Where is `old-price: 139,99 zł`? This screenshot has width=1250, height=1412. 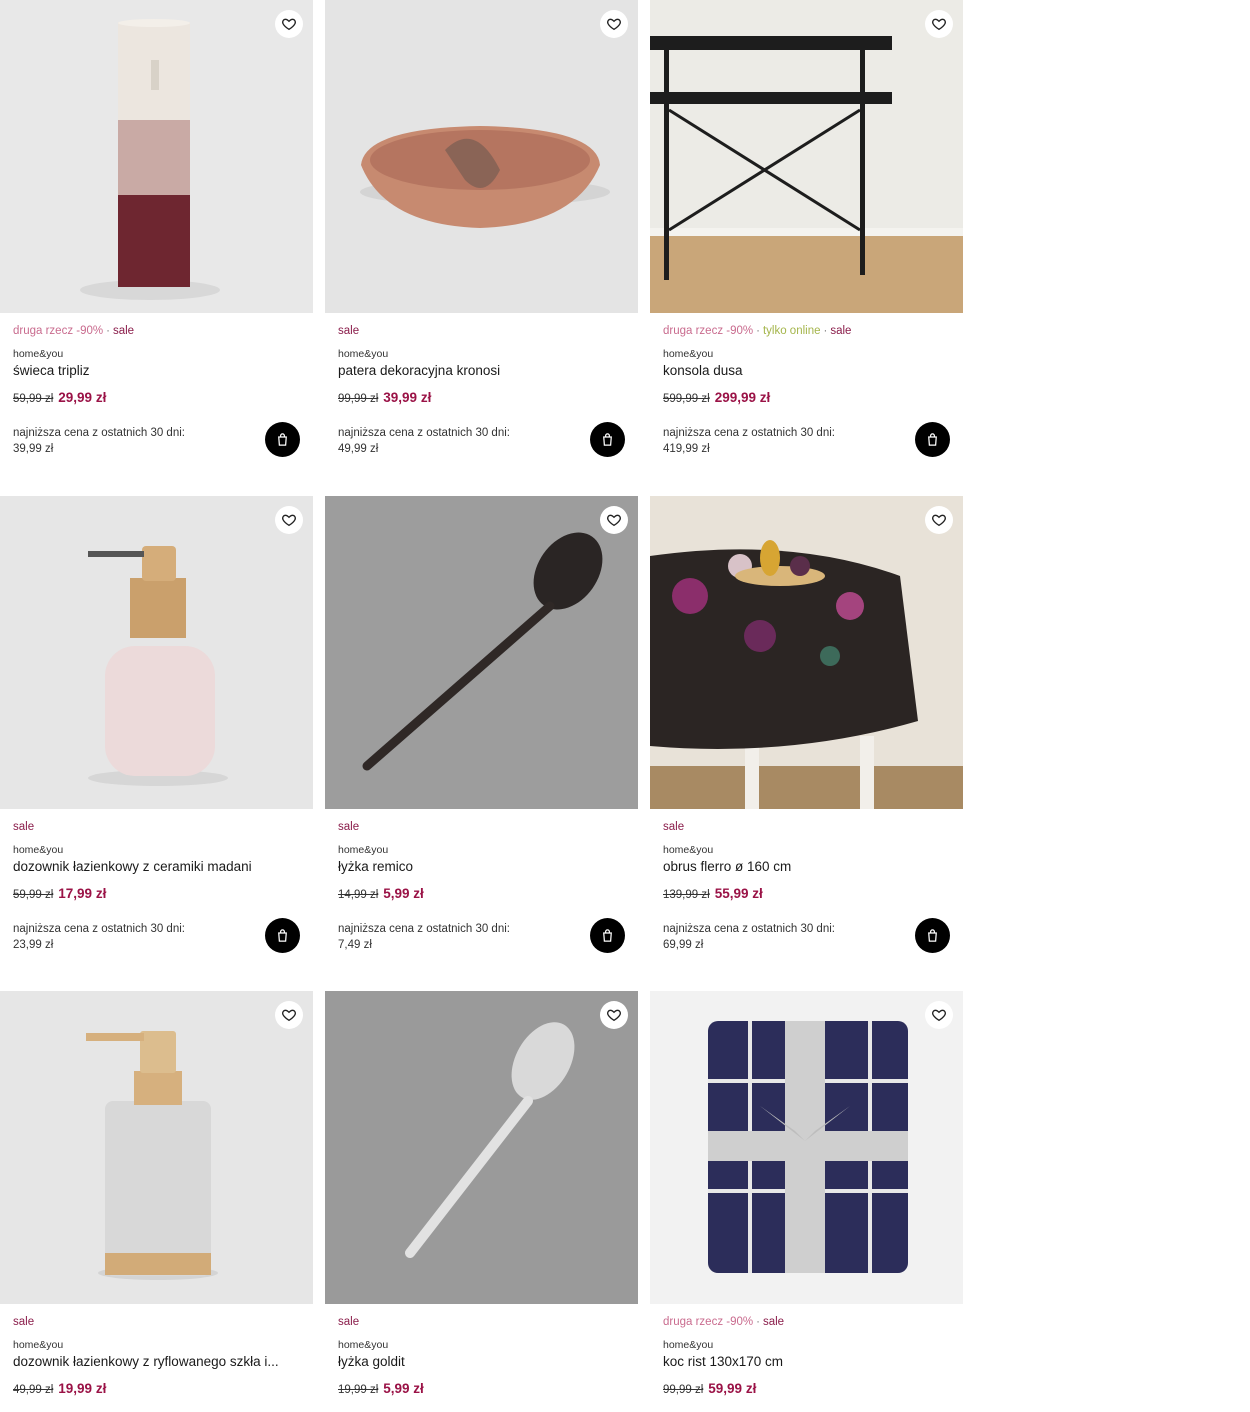
old-price: 139,99 zł is located at coordinates (686, 895).